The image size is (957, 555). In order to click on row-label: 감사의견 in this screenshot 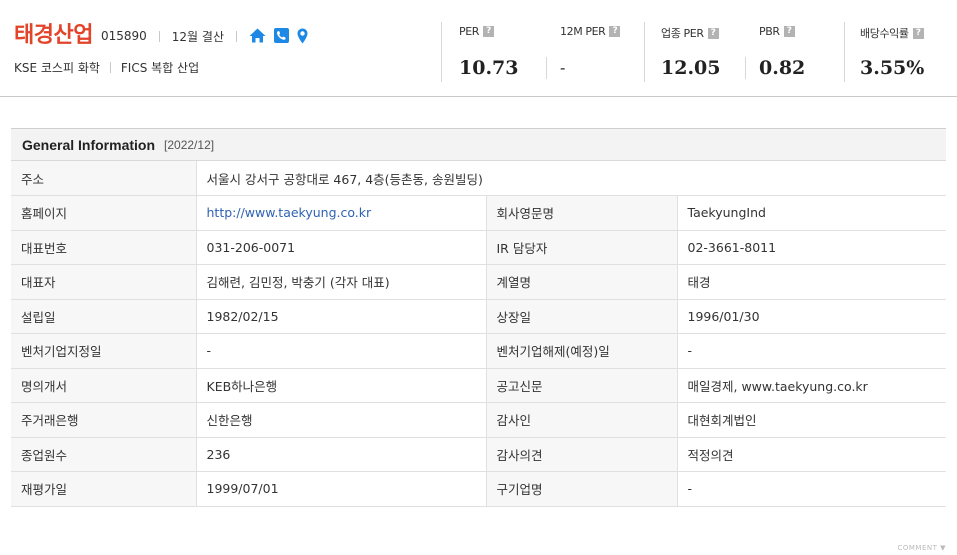, I will do `click(582, 454)`.